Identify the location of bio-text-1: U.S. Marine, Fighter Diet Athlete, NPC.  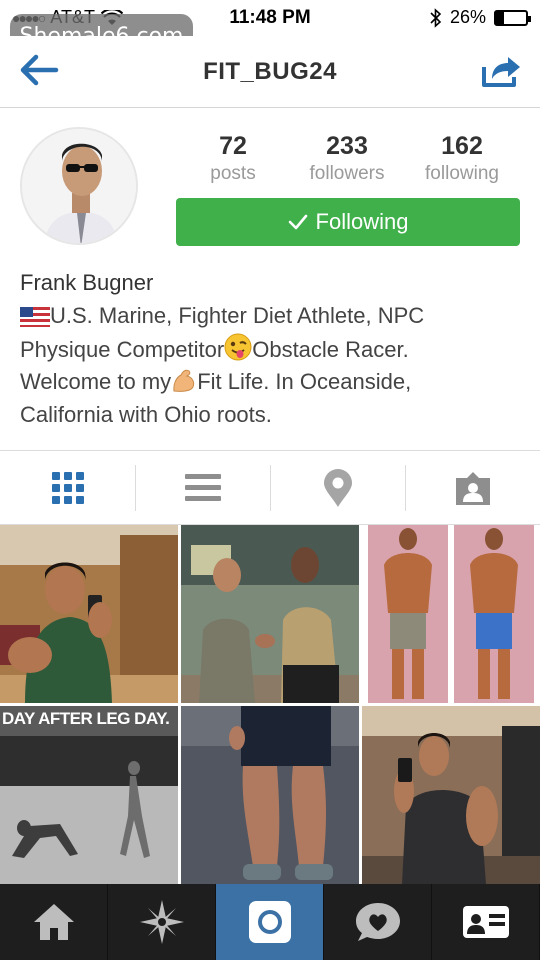
(237, 315).